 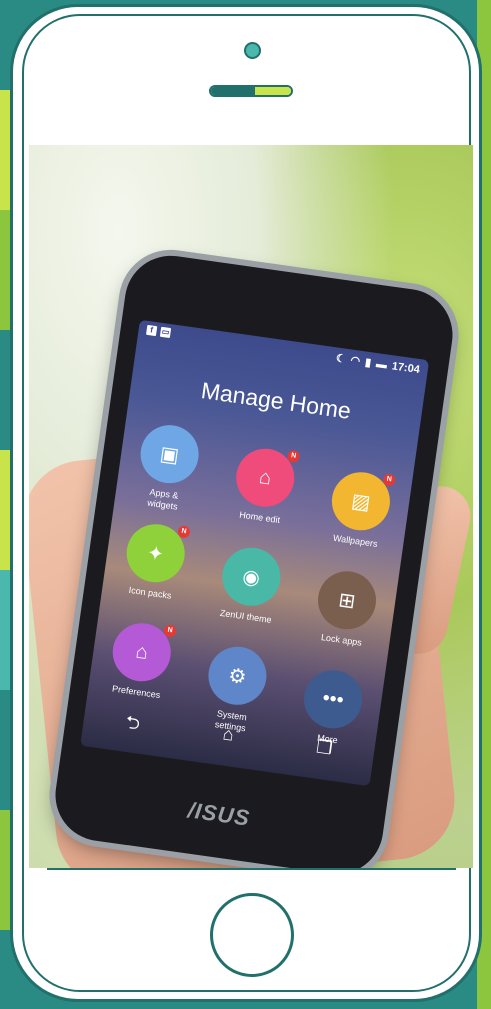 I want to click on moon-icon: ☾, so click(x=341, y=359).